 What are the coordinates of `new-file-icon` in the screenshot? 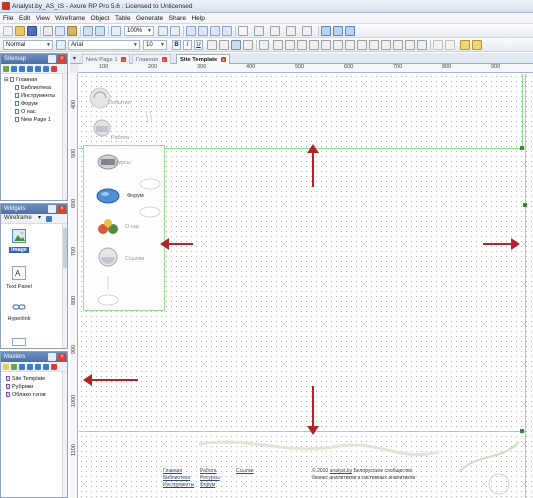 It's located at (8, 31).